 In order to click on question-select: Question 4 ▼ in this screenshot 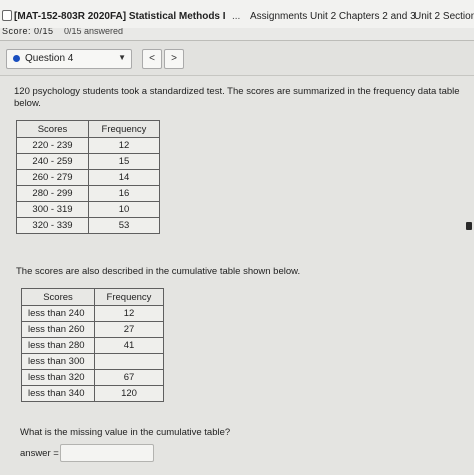, I will do `click(69, 59)`.